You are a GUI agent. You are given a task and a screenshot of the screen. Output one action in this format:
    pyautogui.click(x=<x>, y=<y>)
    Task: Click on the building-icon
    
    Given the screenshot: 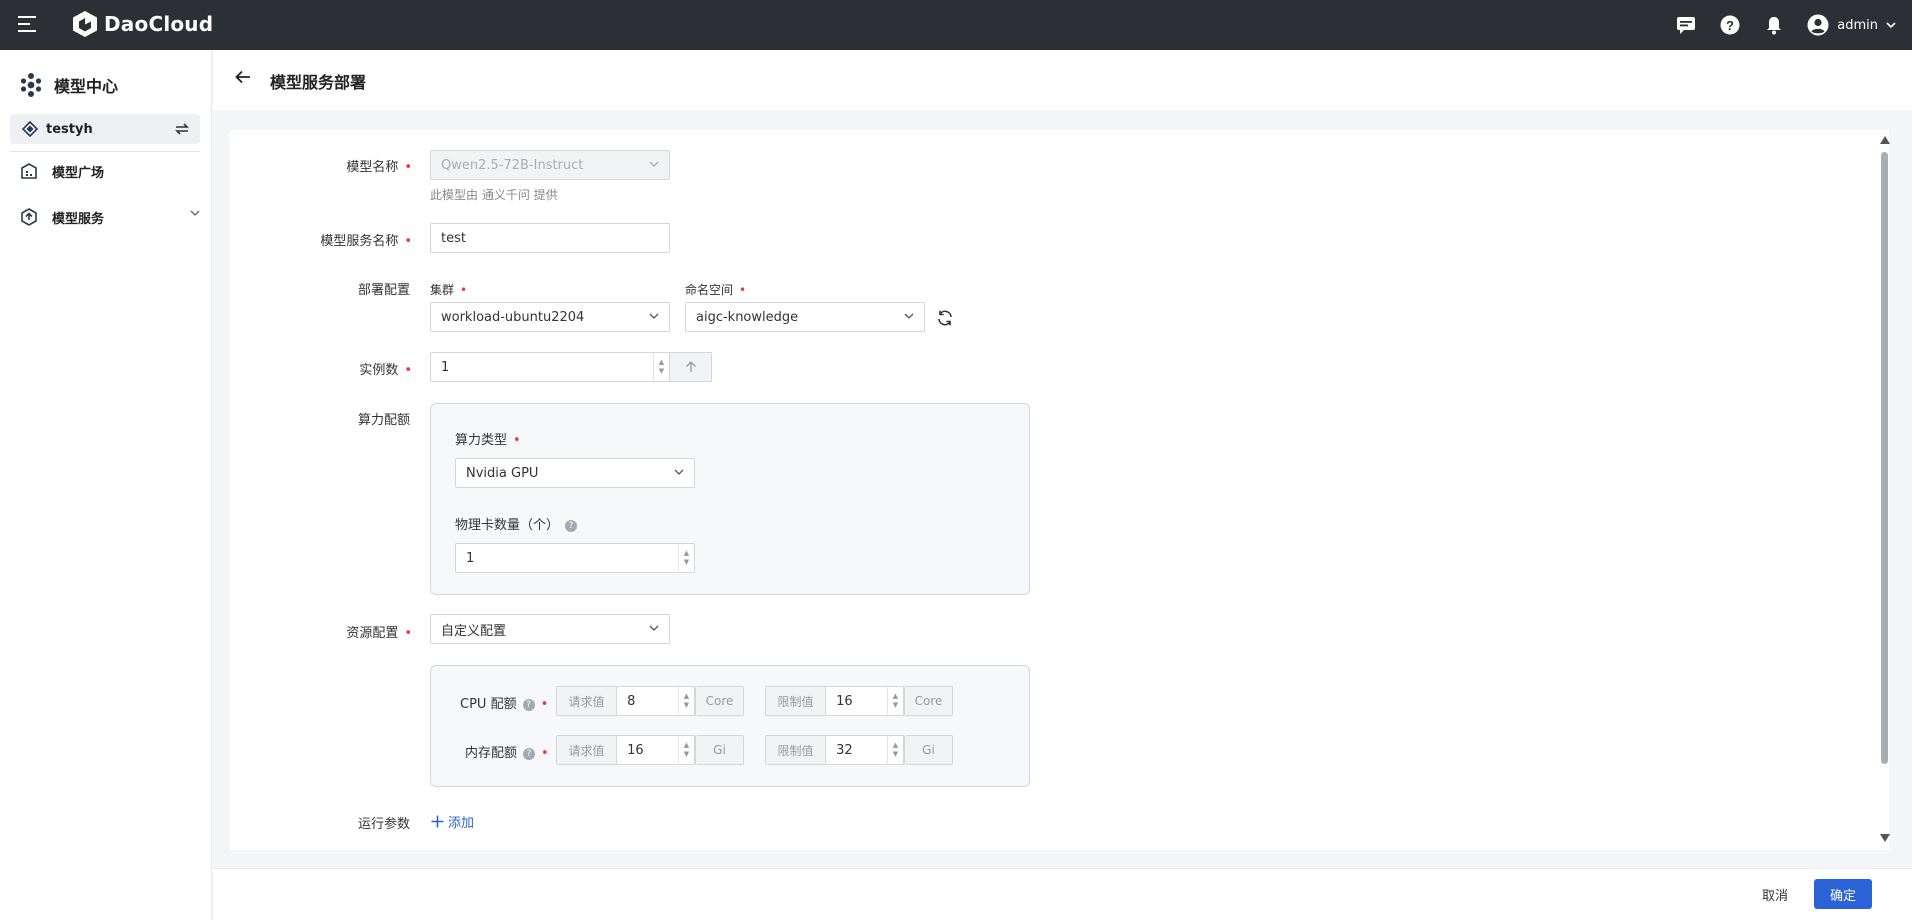 What is the action you would take?
    pyautogui.click(x=29, y=171)
    